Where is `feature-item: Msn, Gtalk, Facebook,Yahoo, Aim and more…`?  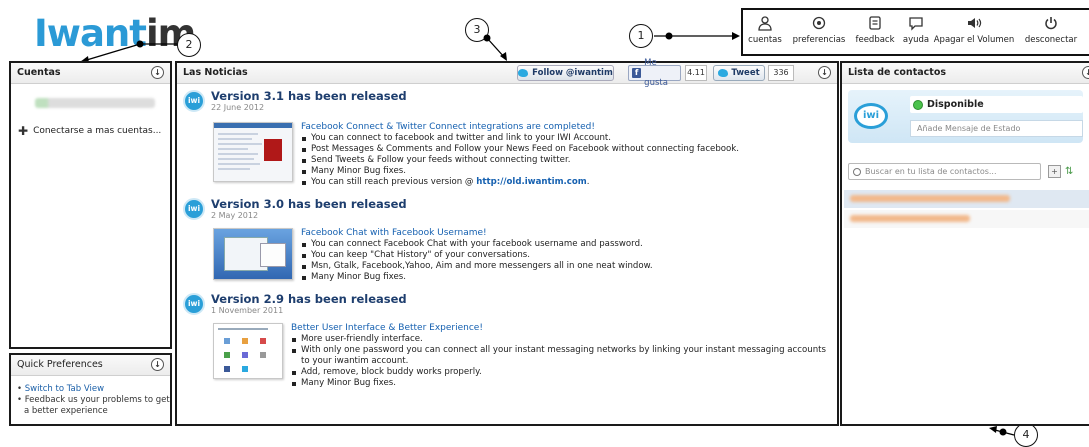 feature-item: Msn, Gtalk, Facebook,Yahoo, Aim and more… is located at coordinates (477, 266).